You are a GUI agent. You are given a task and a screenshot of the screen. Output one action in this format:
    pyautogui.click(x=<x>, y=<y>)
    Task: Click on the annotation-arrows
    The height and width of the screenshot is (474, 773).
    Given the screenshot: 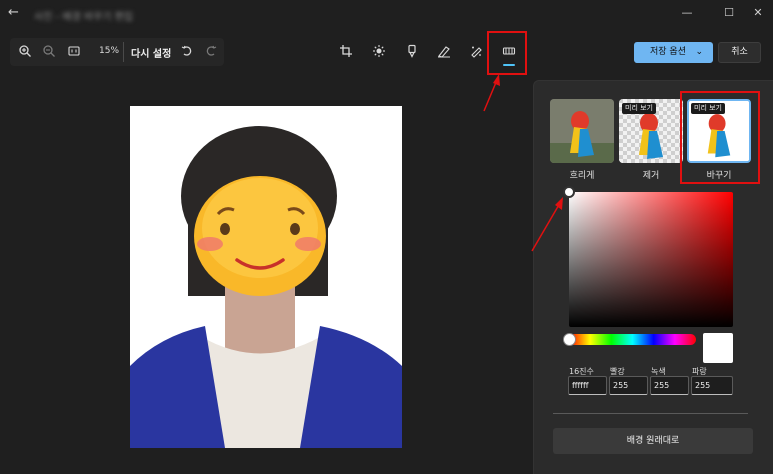 What is the action you would take?
    pyautogui.click(x=523, y=163)
    